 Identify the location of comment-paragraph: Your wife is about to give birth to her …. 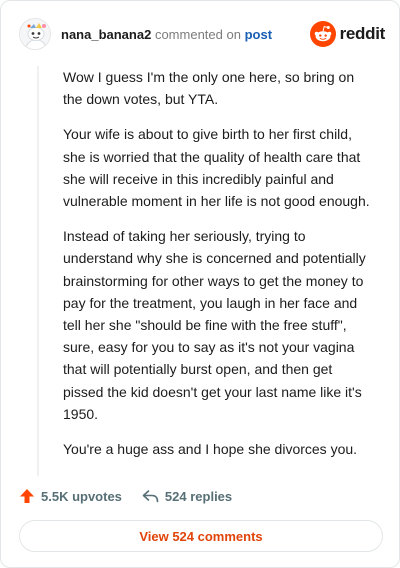
(216, 168).